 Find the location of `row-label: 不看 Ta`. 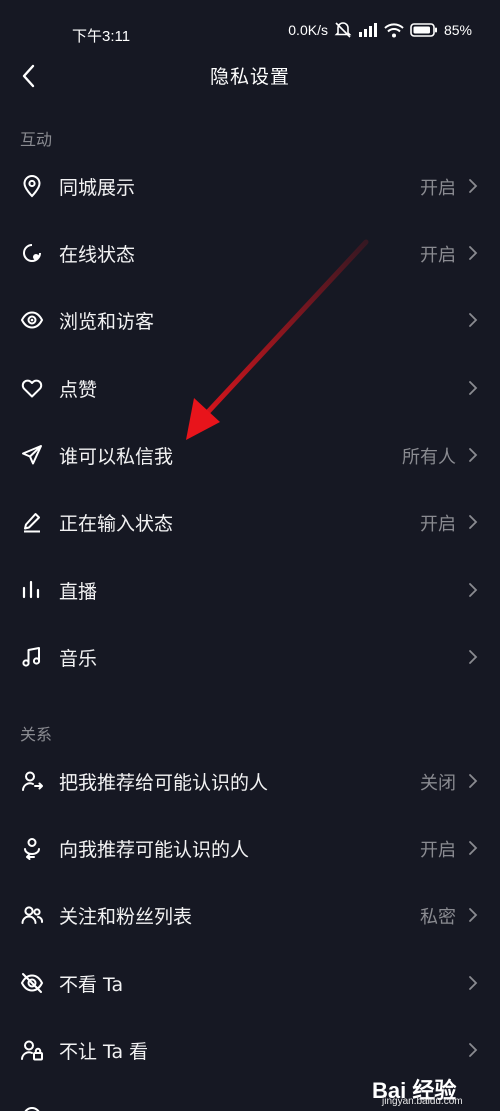

row-label: 不看 Ta is located at coordinates (91, 985).